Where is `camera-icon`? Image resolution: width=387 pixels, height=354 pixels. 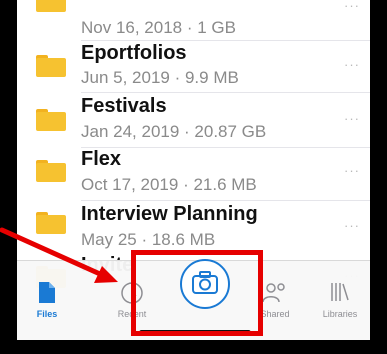 camera-icon is located at coordinates (205, 284).